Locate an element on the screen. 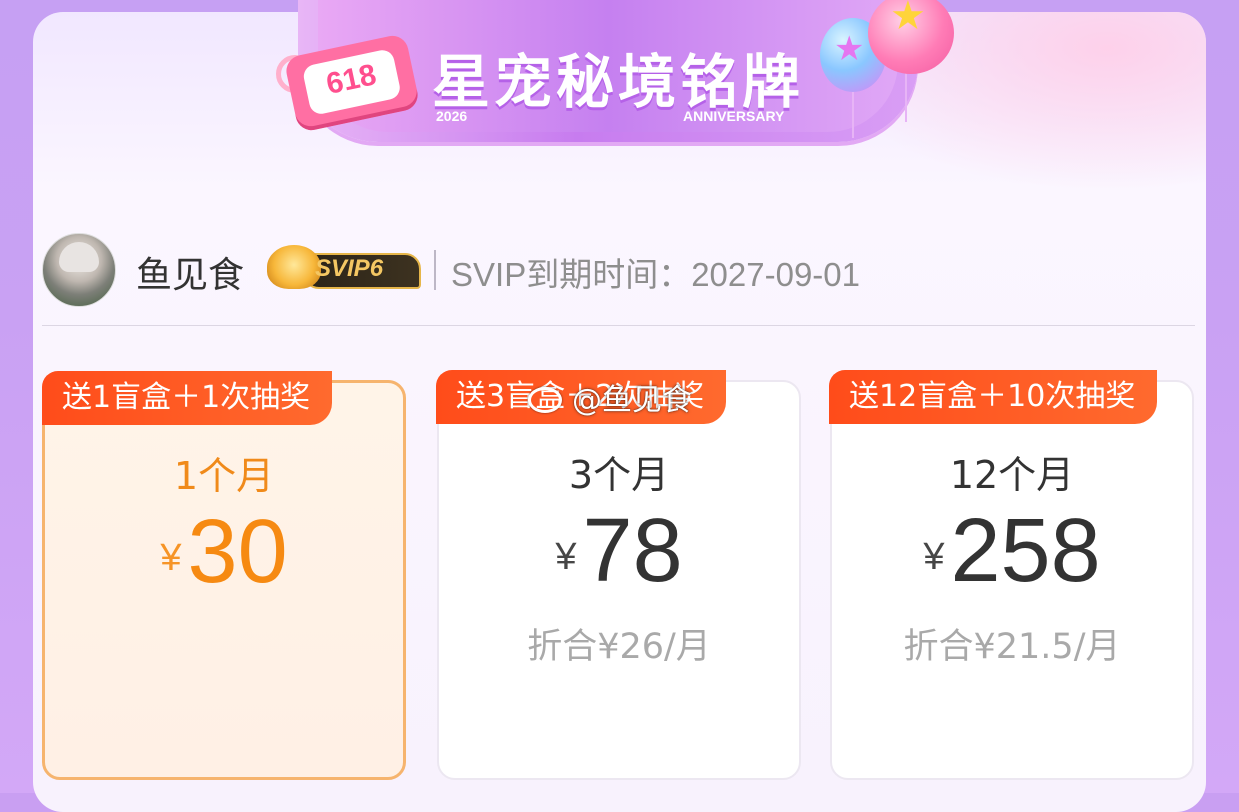  price-amount: 30 is located at coordinates (237, 552).